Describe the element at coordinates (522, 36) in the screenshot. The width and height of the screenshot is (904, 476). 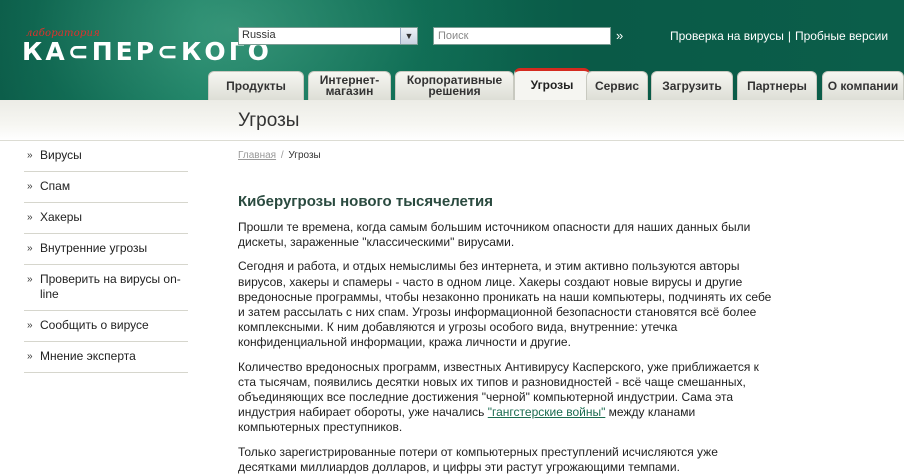
I see `search-input: Поиск` at that location.